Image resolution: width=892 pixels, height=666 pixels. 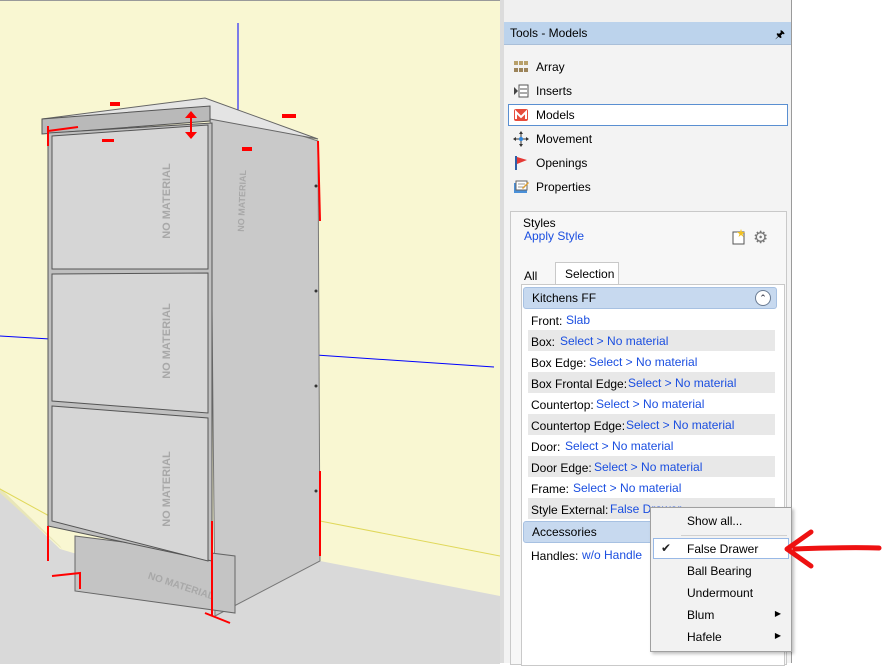 I want to click on prop-row-door: Door: Select > No material, so click(x=651, y=445).